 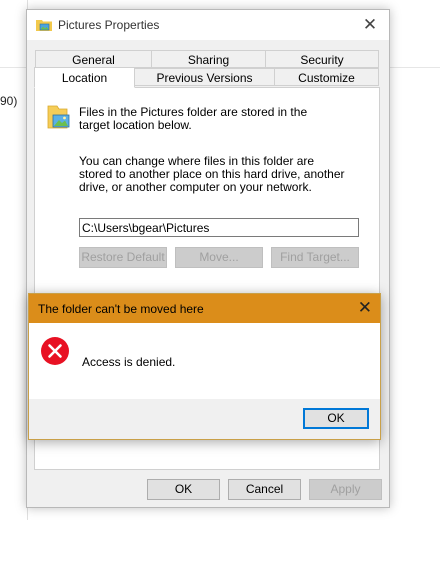 What do you see at coordinates (370, 25) in the screenshot?
I see `close-button: ✕` at bounding box center [370, 25].